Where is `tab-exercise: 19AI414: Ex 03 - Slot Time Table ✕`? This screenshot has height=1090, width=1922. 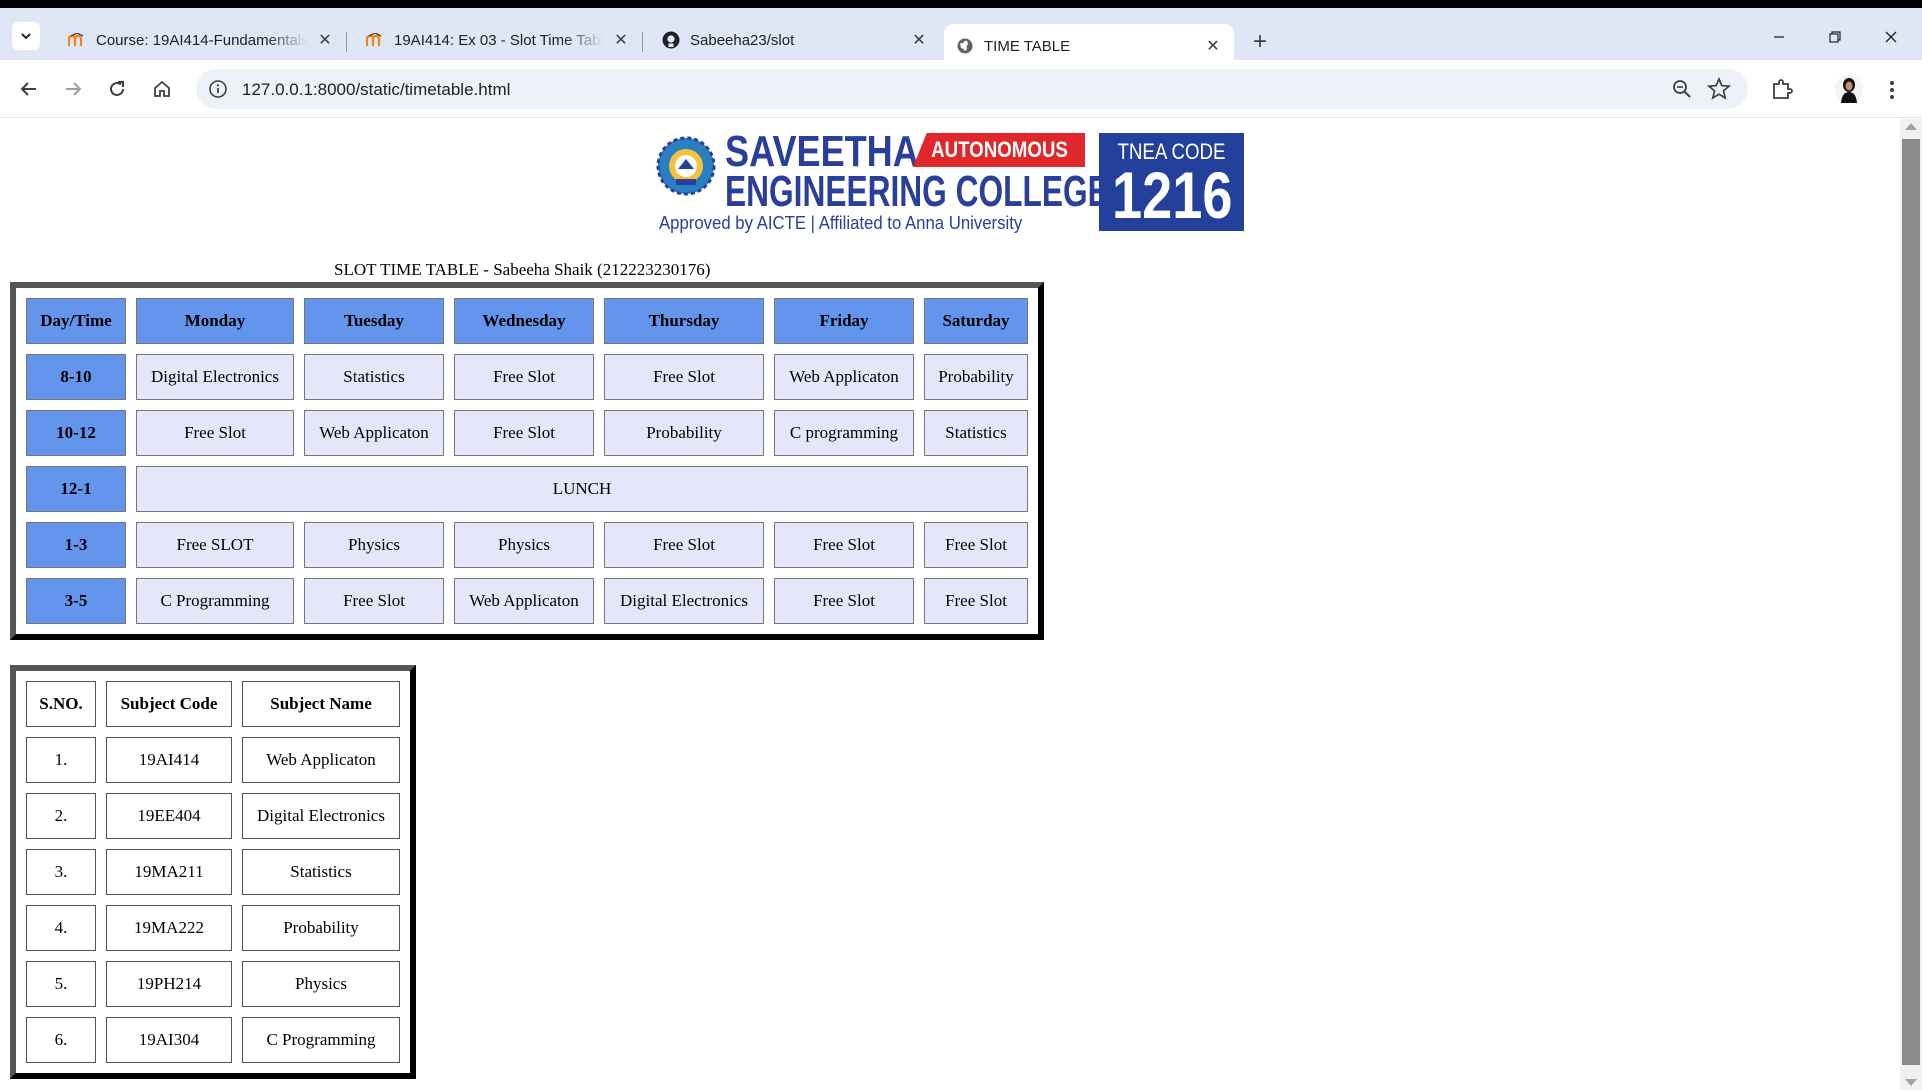
tab-exercise: 19AI414: Ex 03 - Slot Time Table ✕ is located at coordinates (498, 40).